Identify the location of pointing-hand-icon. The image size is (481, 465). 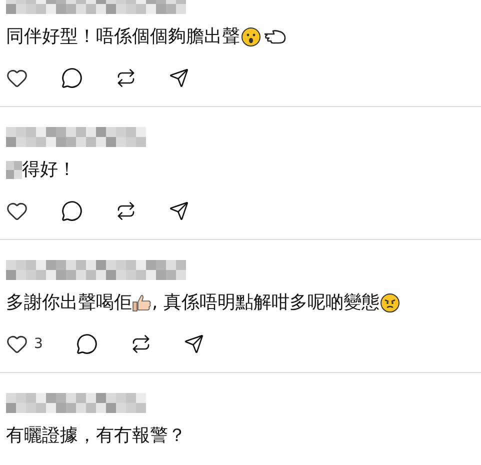
(275, 37).